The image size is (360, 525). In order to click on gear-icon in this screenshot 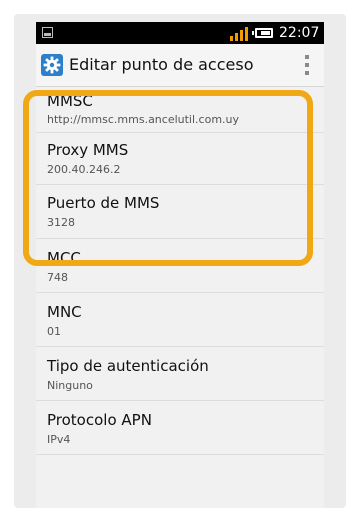, I will do `click(52, 65)`.